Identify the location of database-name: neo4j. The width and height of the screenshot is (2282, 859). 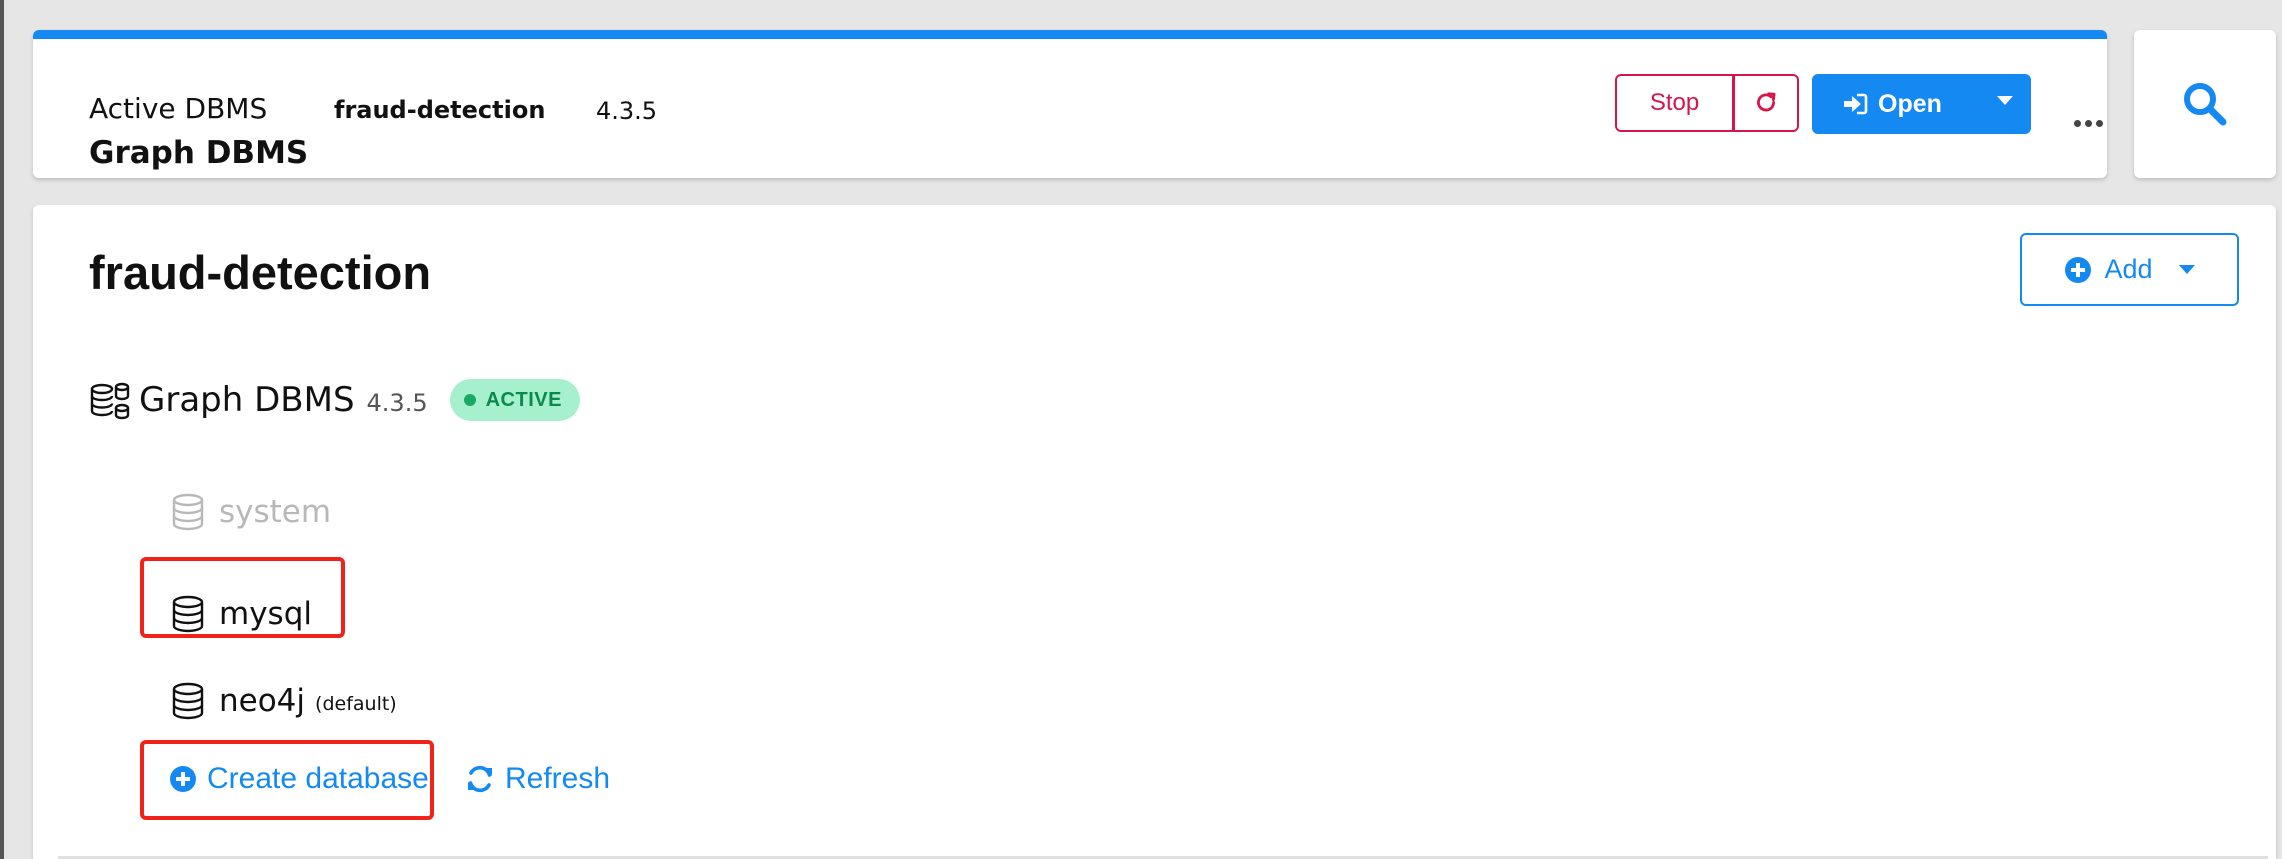
(262, 701).